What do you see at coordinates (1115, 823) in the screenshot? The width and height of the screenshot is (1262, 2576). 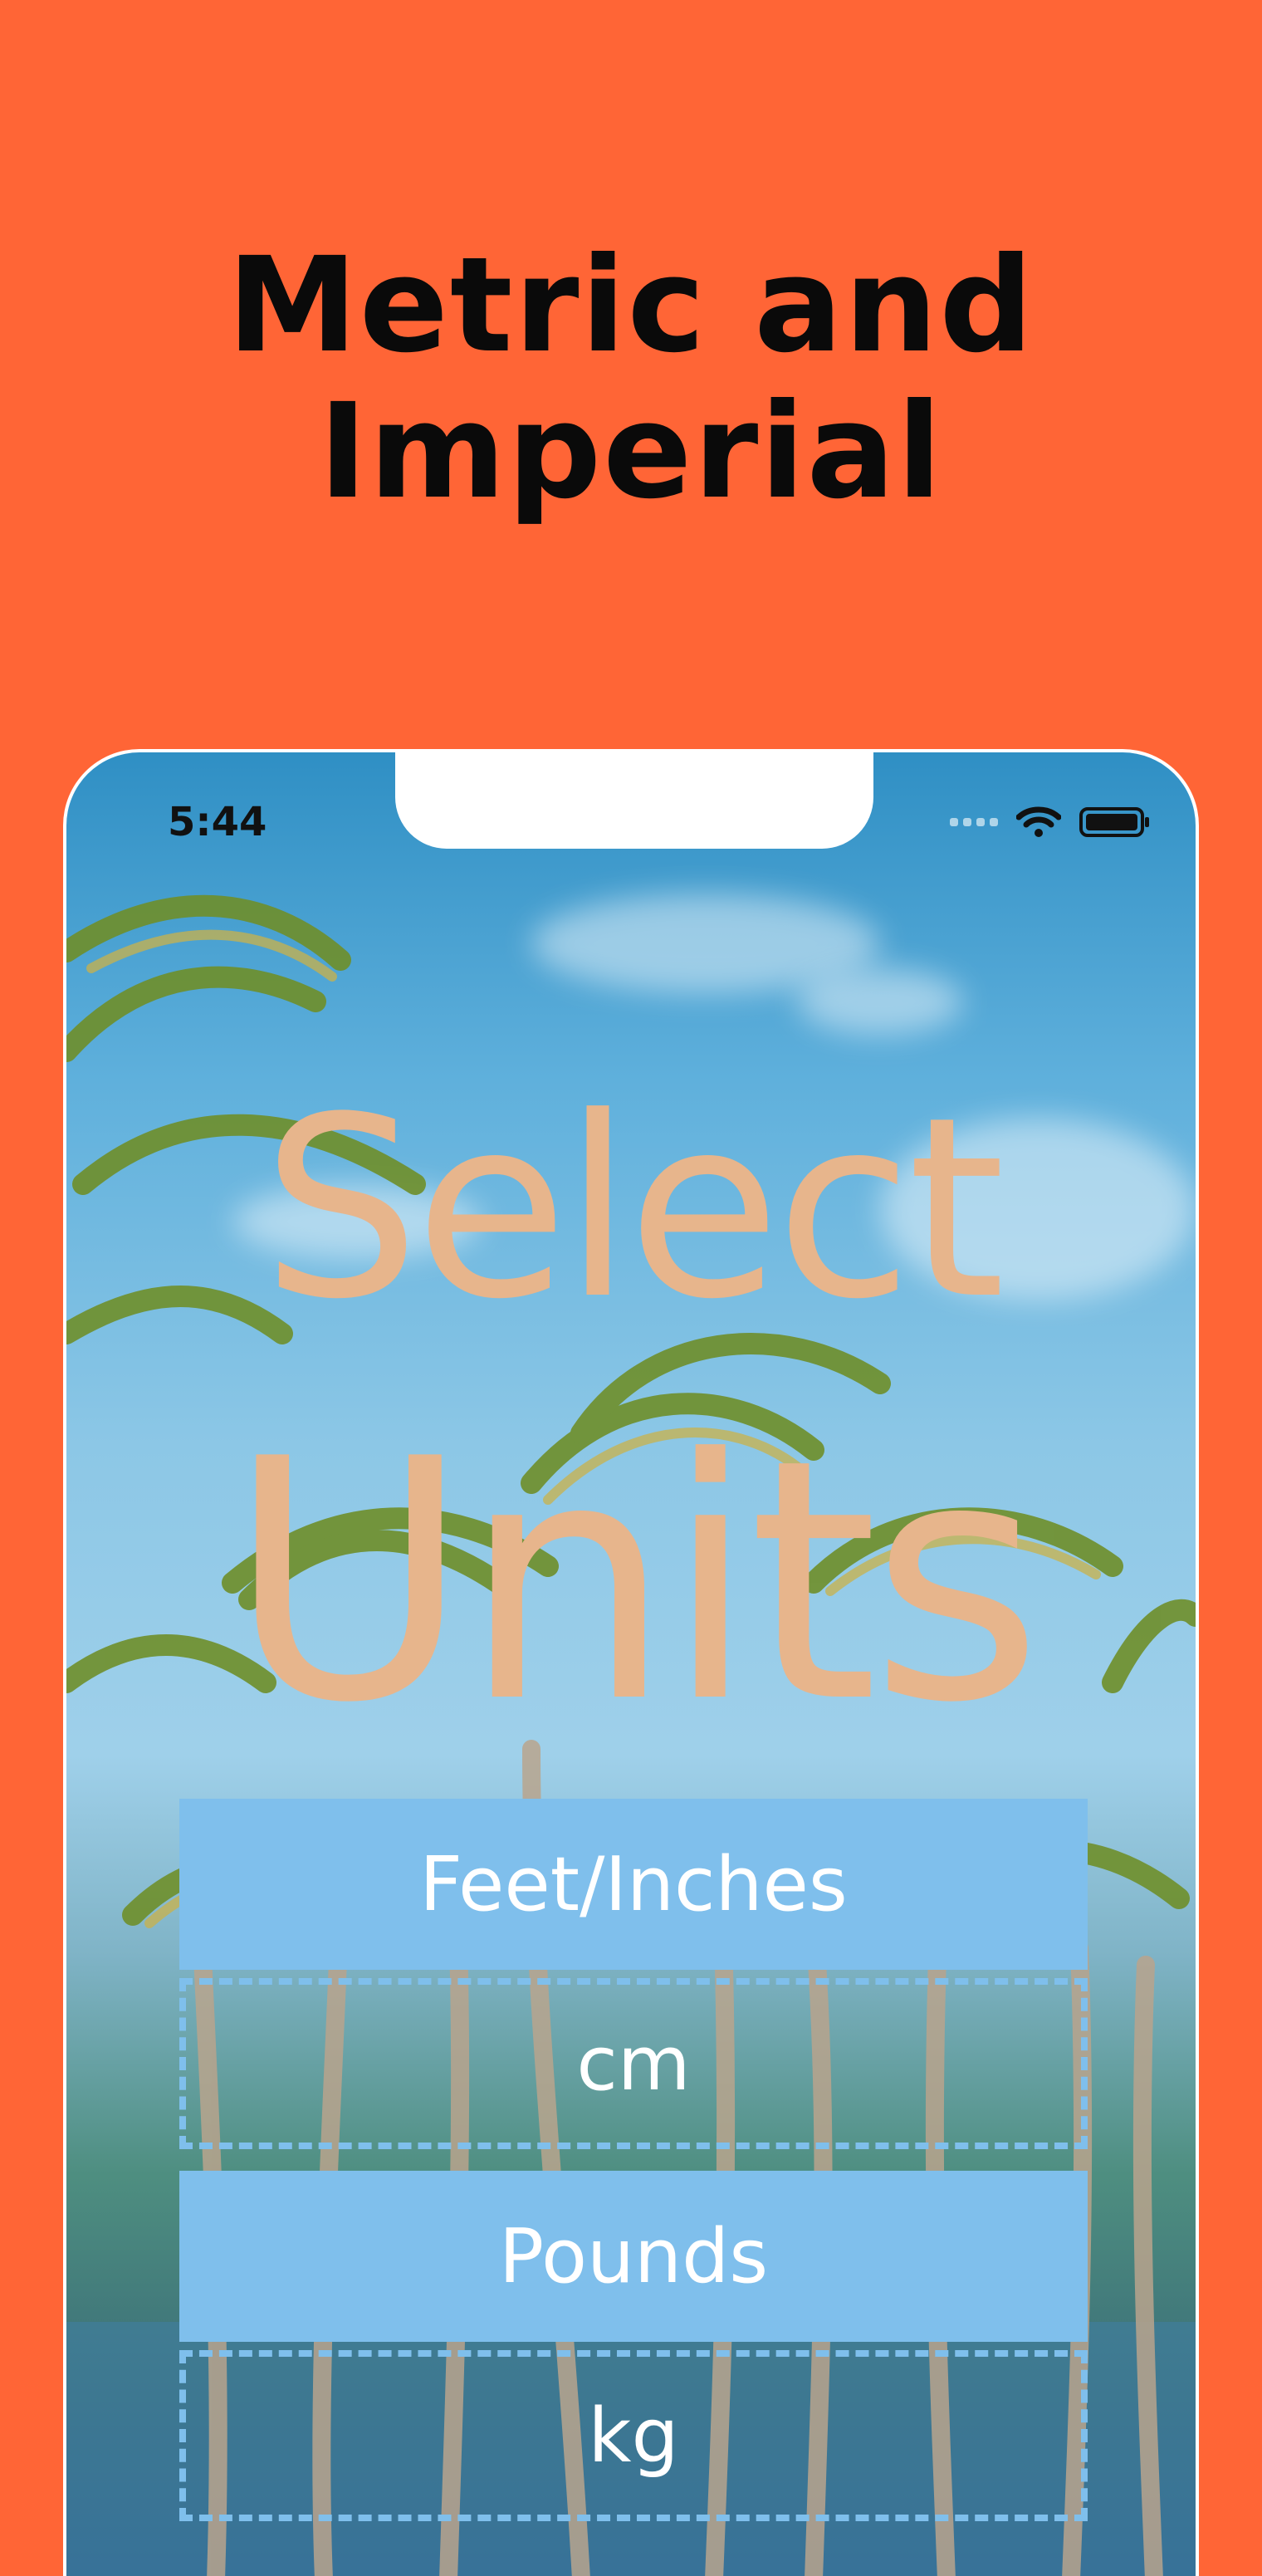 I see `battery-icon` at bounding box center [1115, 823].